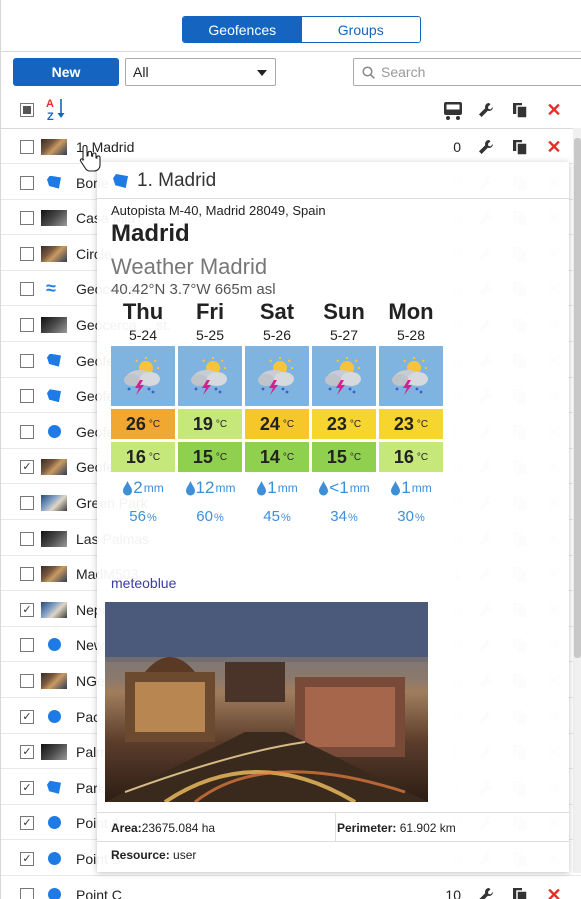  What do you see at coordinates (163, 828) in the screenshot?
I see `area-text: Area:23675.084 ha` at bounding box center [163, 828].